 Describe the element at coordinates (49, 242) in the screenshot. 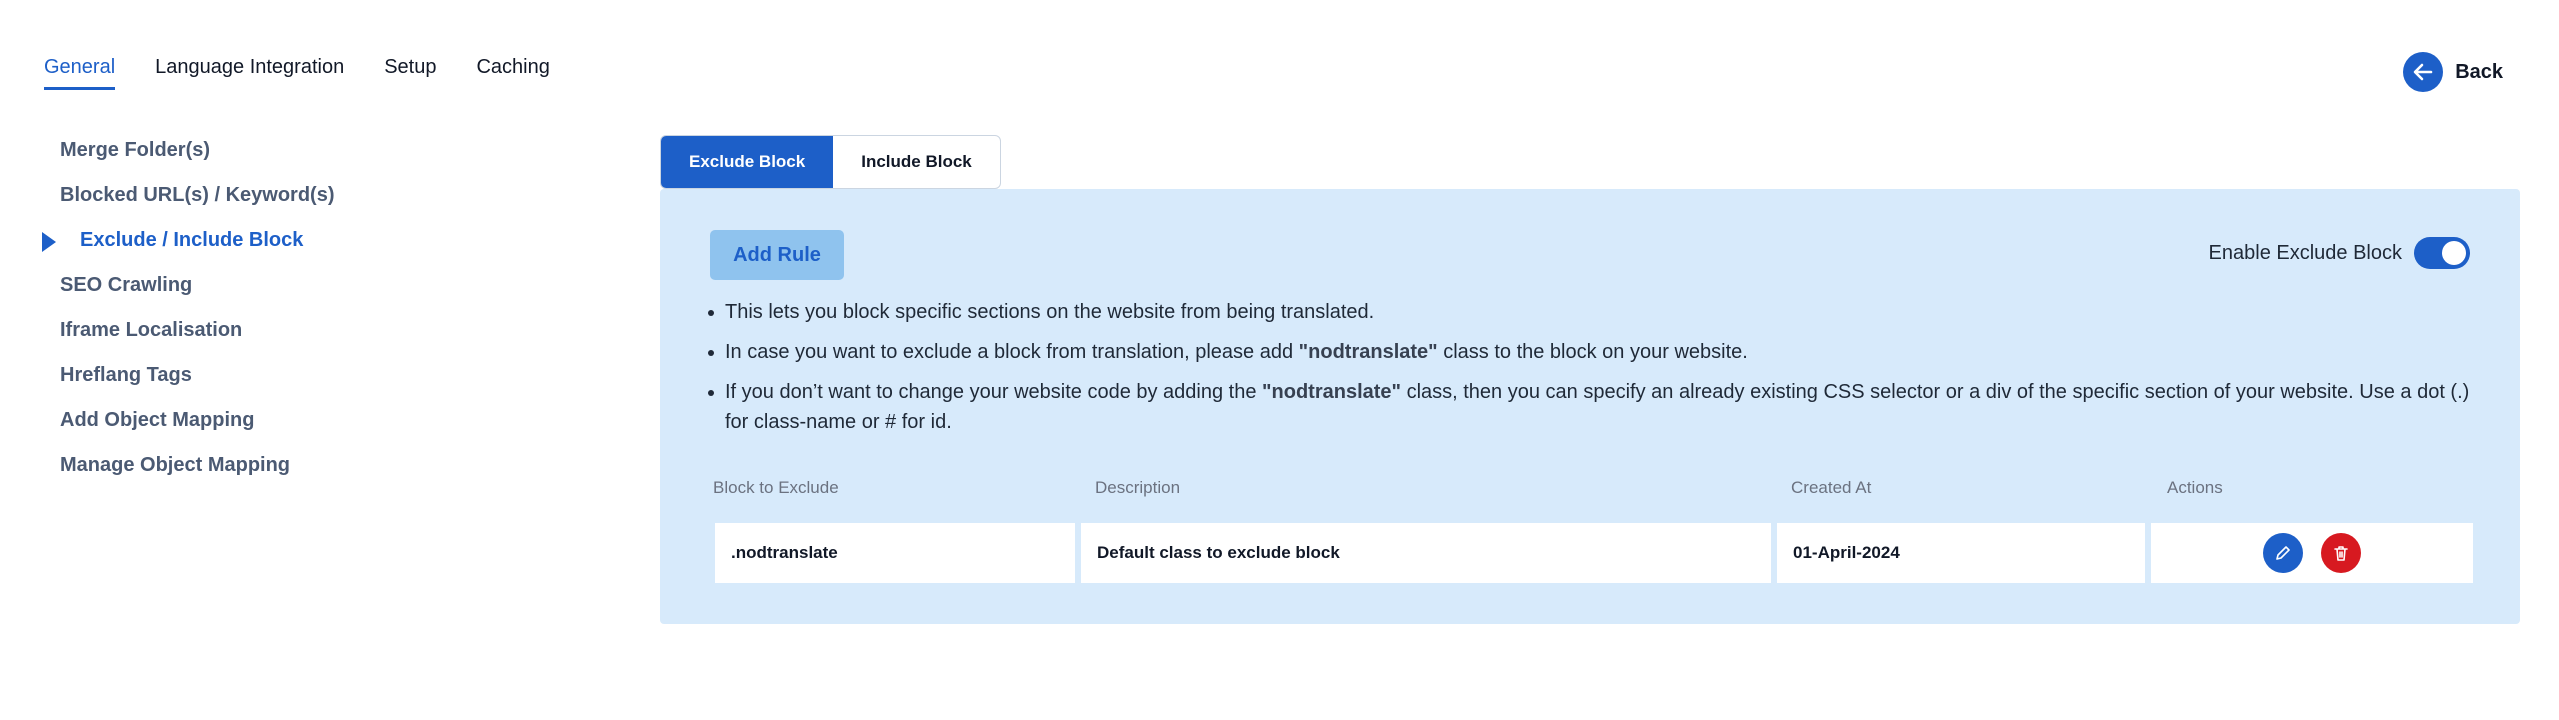

I see `caret-right-icon` at that location.